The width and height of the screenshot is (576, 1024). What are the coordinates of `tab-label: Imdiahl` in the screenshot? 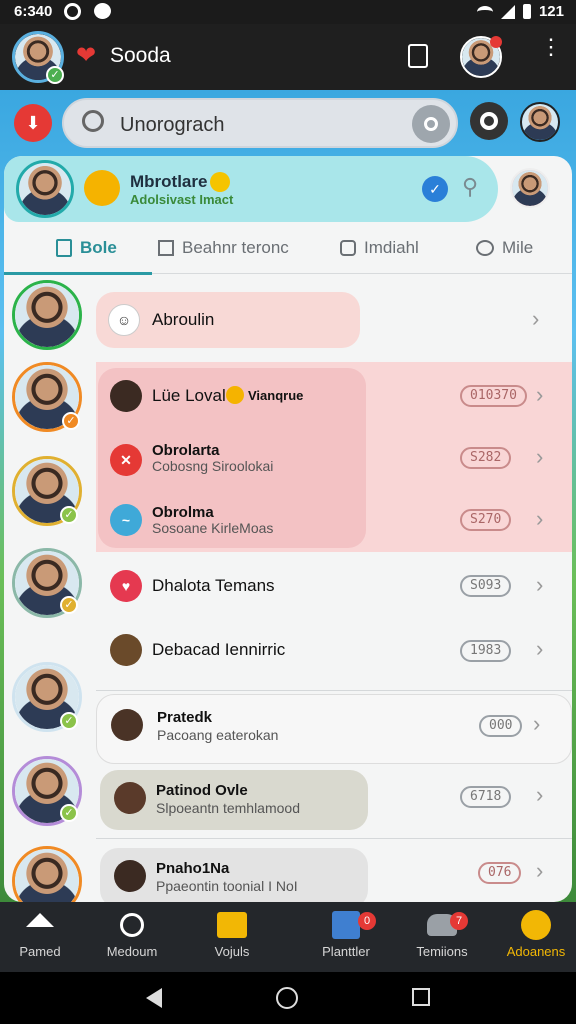 It's located at (391, 247).